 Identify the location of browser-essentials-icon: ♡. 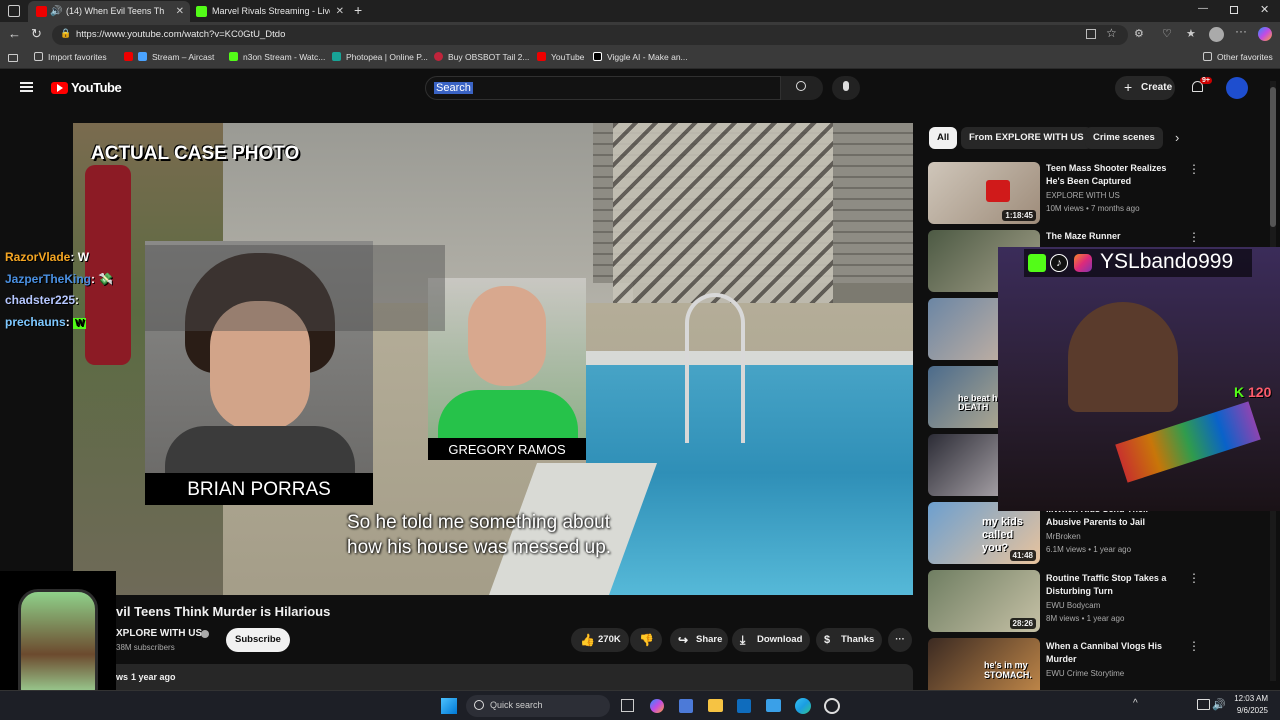
(1167, 33).